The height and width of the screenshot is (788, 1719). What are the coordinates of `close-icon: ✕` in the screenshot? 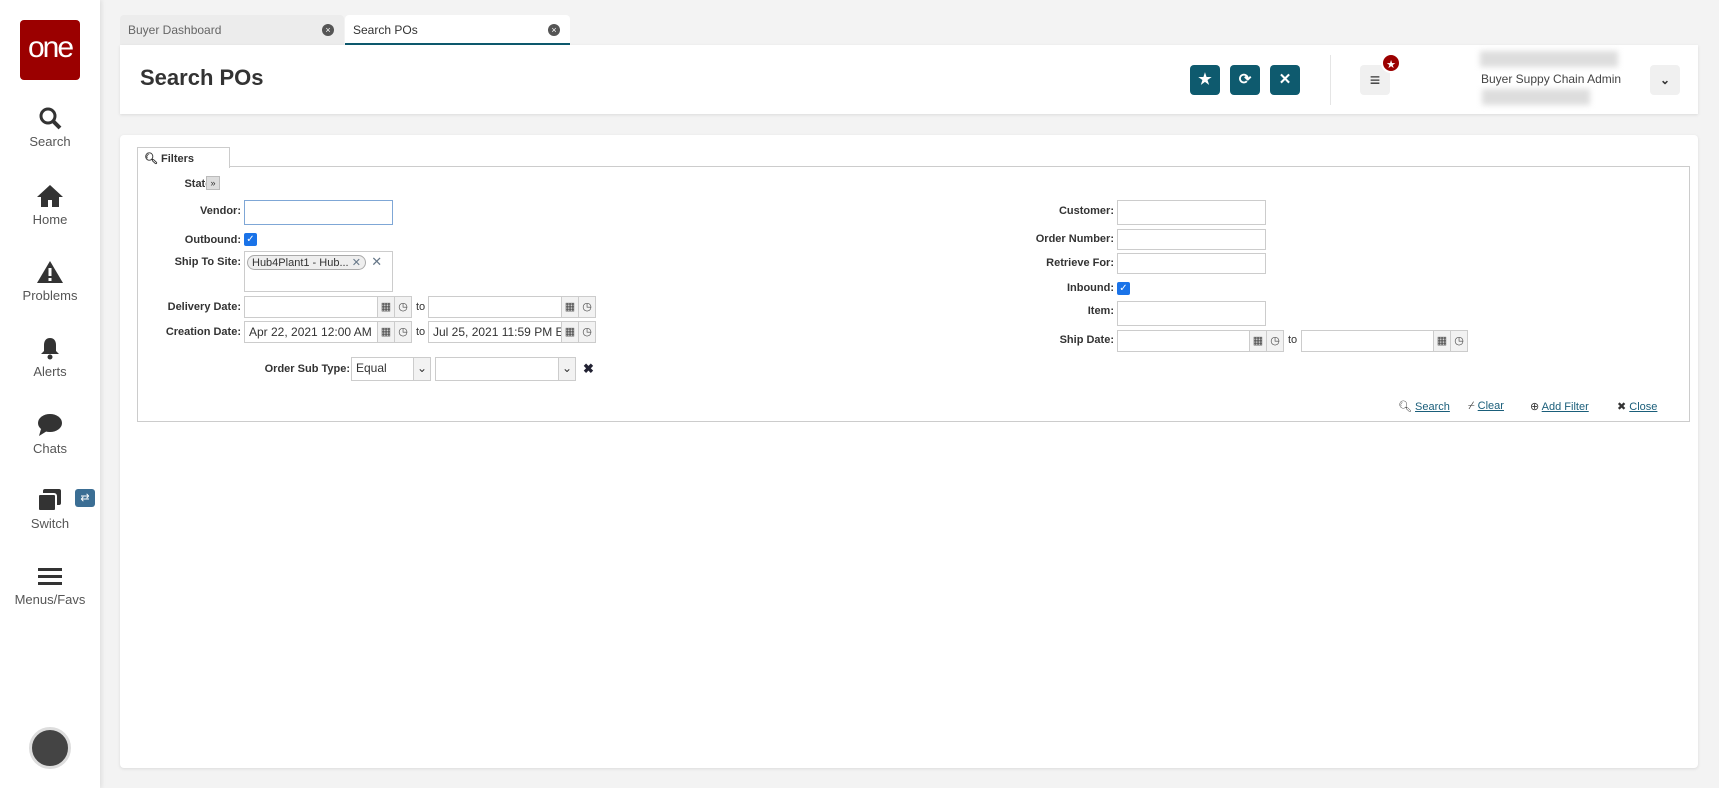 It's located at (1285, 79).